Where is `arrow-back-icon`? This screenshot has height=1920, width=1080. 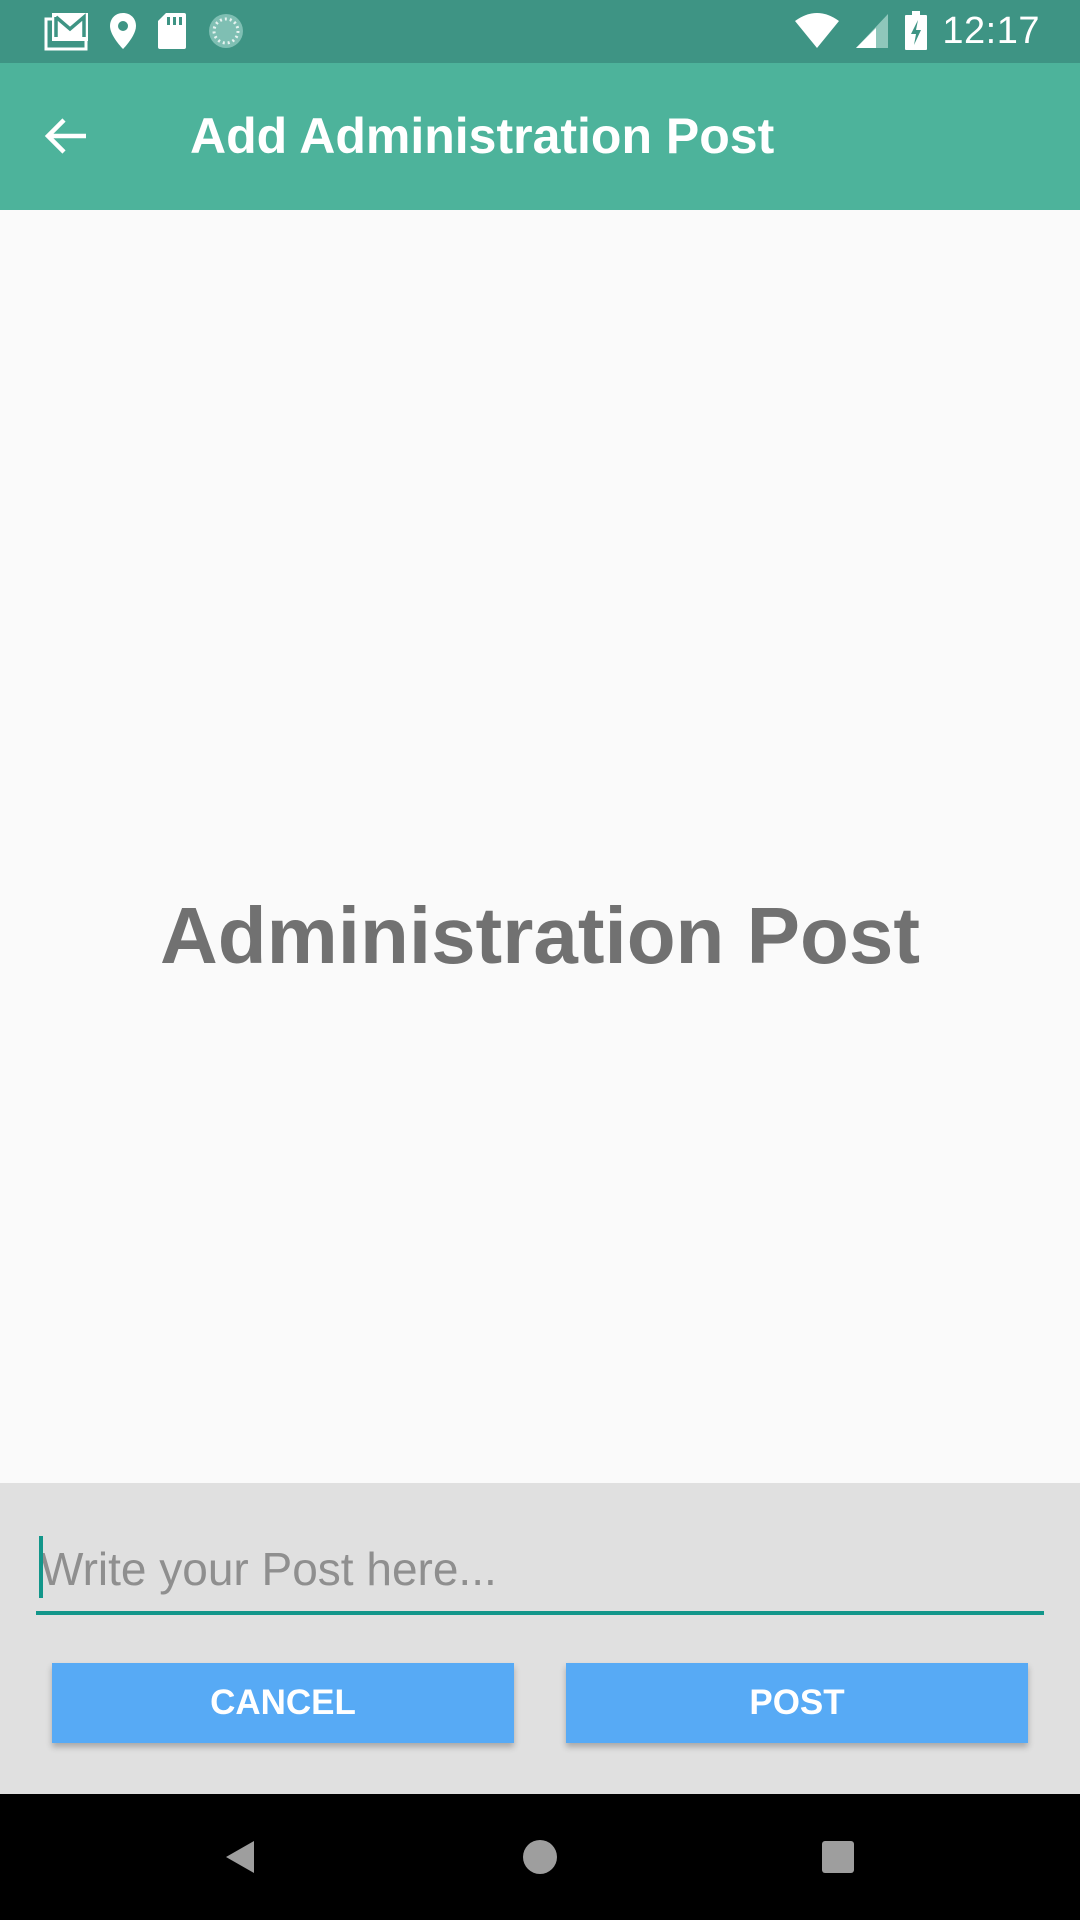 arrow-back-icon is located at coordinates (65, 136).